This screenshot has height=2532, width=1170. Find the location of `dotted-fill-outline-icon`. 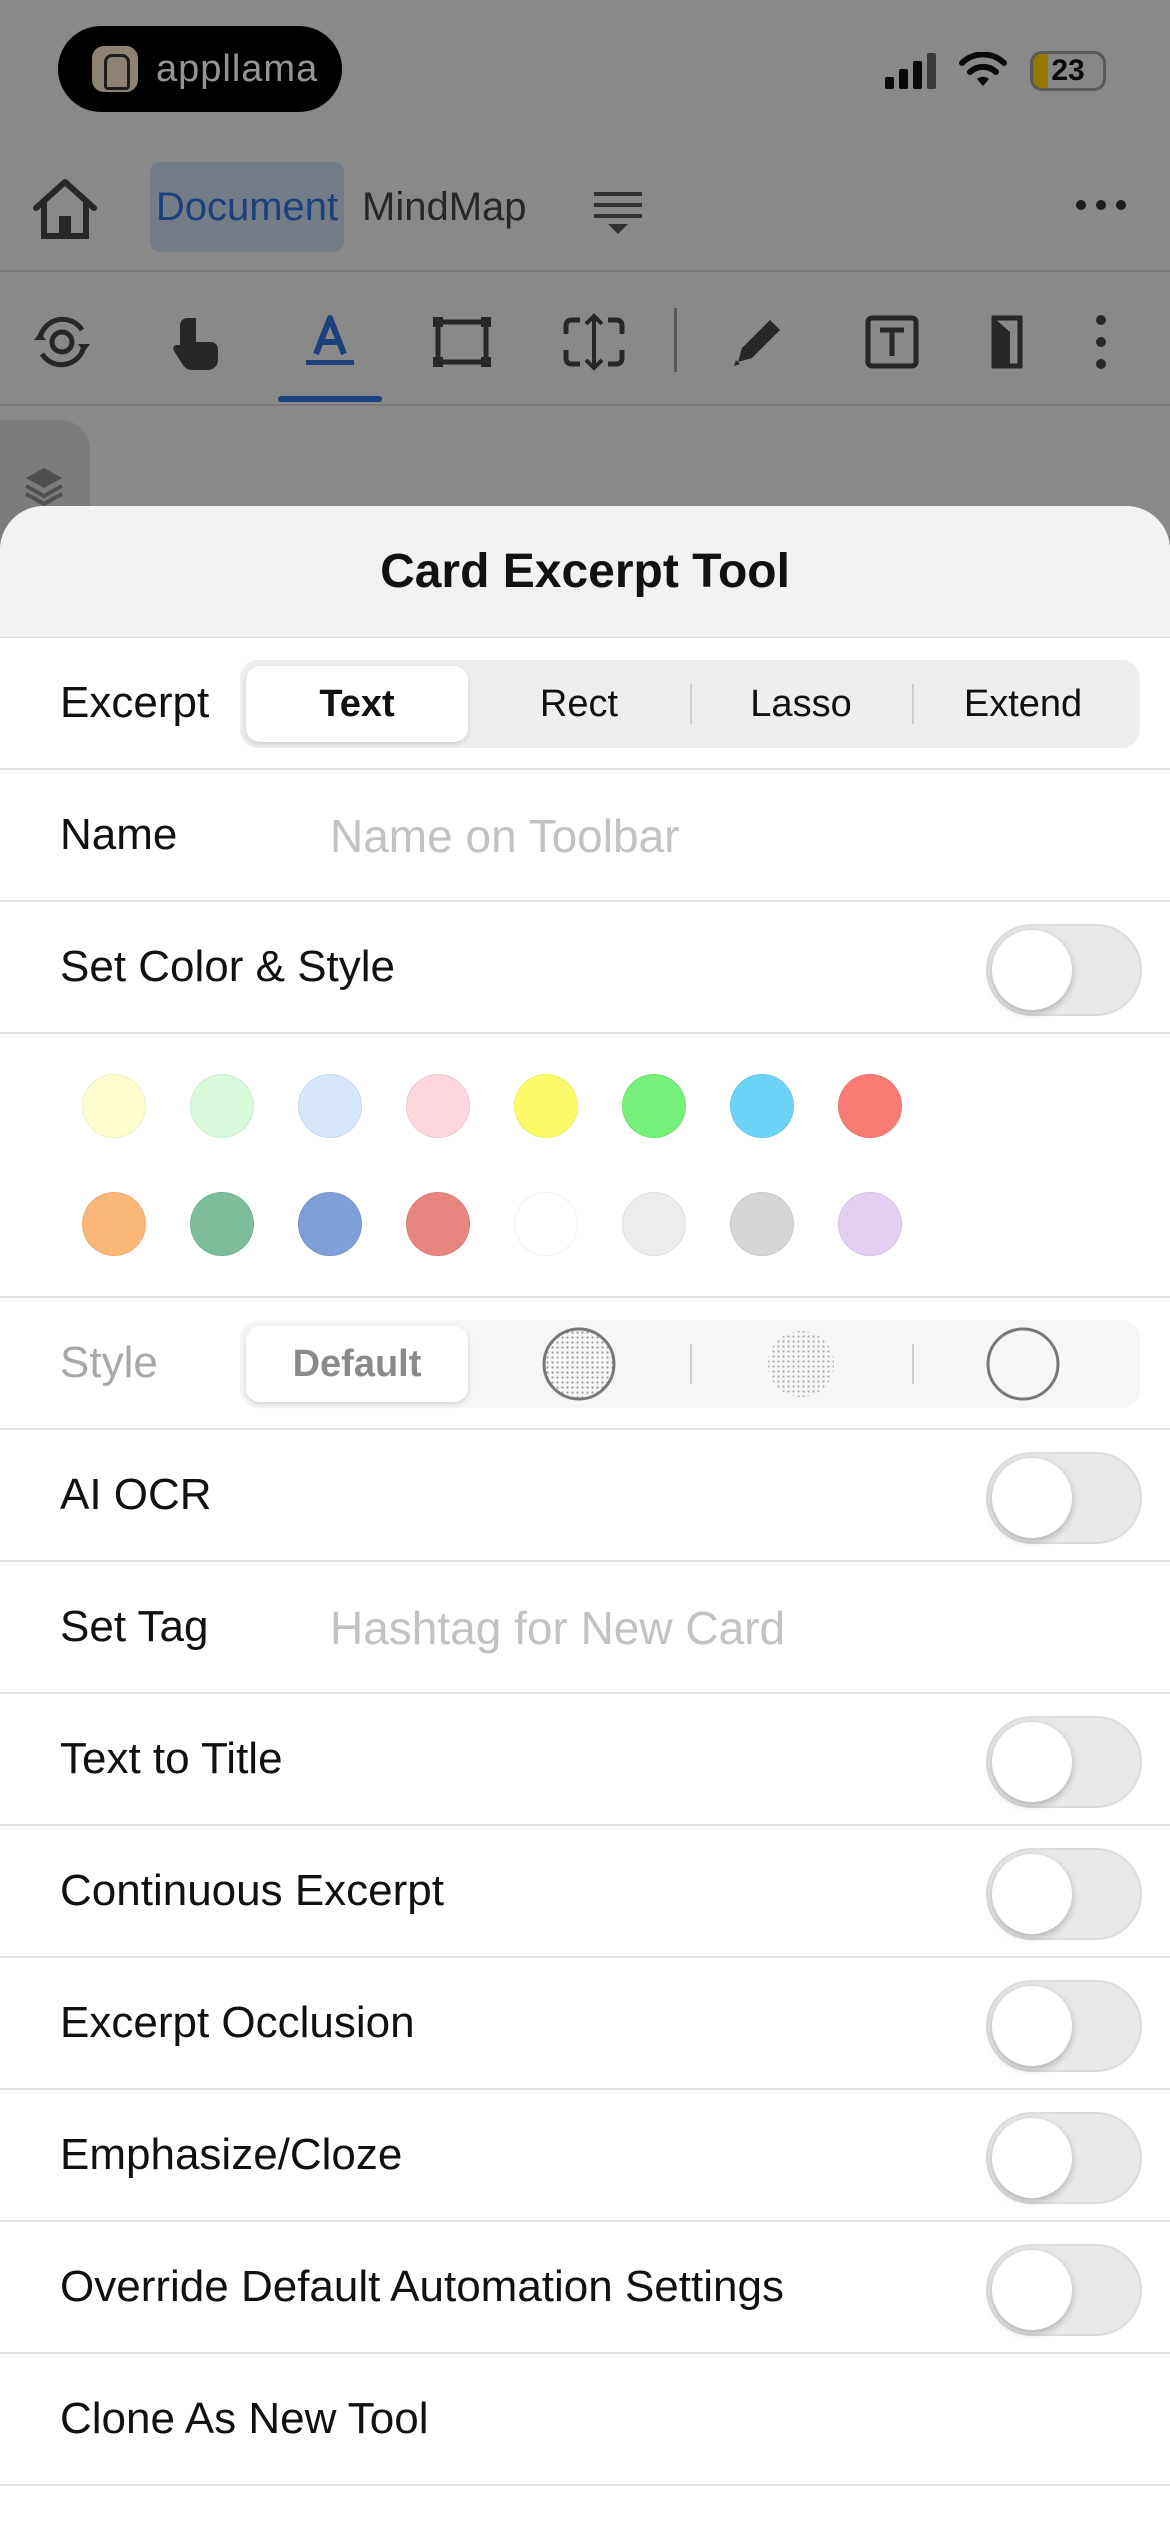

dotted-fill-outline-icon is located at coordinates (579, 1364).